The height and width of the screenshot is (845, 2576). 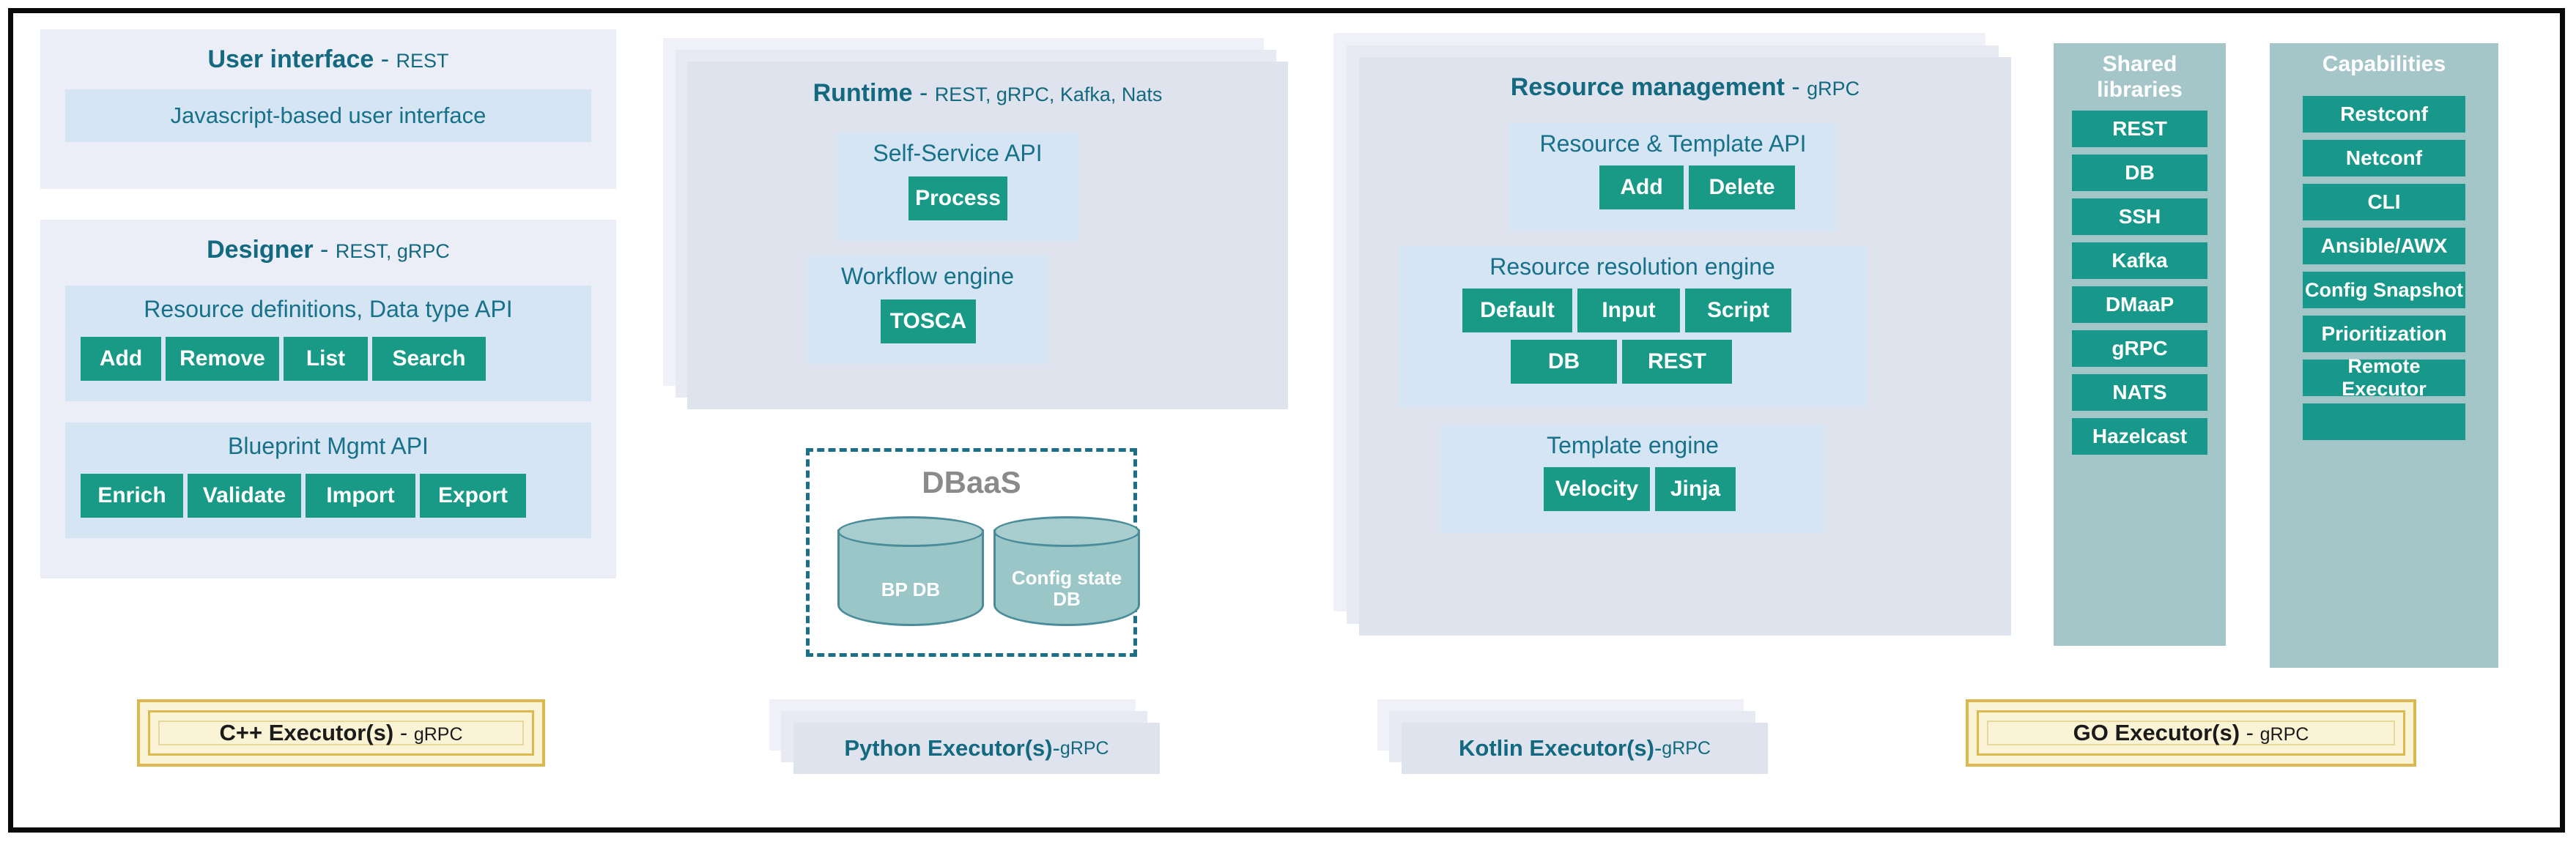 I want to click on rm-chip-db: DB, so click(x=1564, y=362).